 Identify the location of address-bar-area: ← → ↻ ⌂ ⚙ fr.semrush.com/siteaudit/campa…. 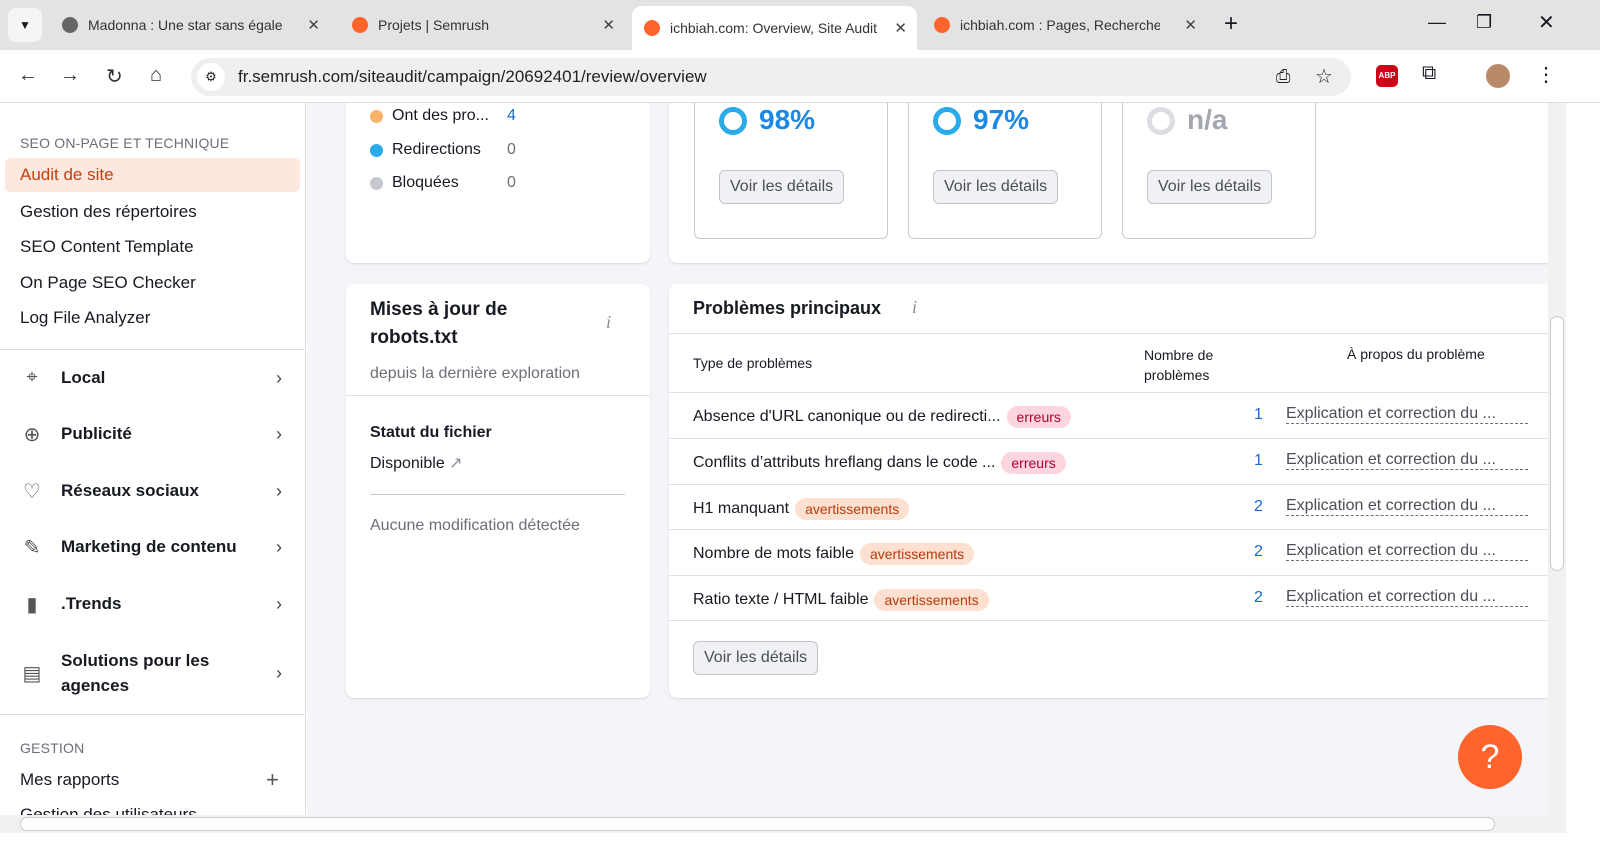
(800, 76).